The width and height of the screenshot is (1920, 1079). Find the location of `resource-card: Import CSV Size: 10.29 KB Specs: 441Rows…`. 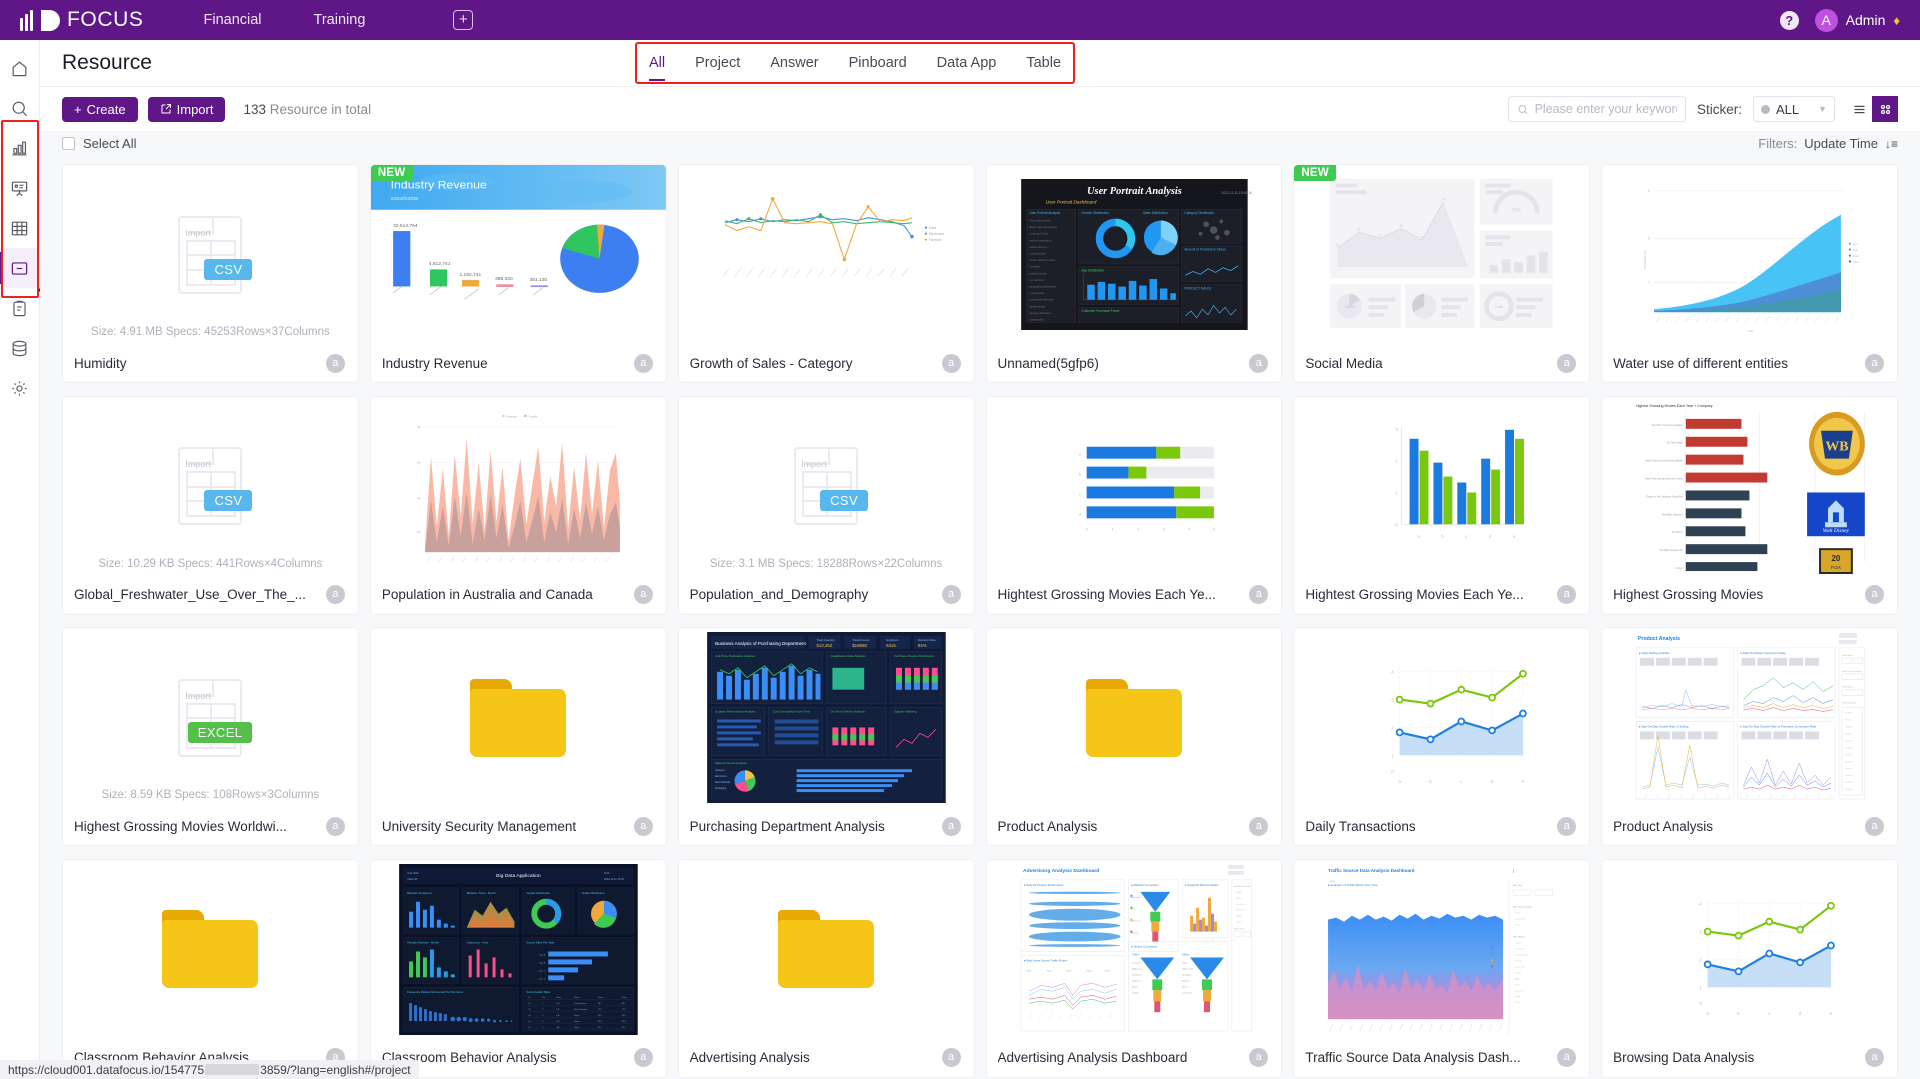

resource-card: Import CSV Size: 10.29 KB Specs: 441Rows… is located at coordinates (210, 505).